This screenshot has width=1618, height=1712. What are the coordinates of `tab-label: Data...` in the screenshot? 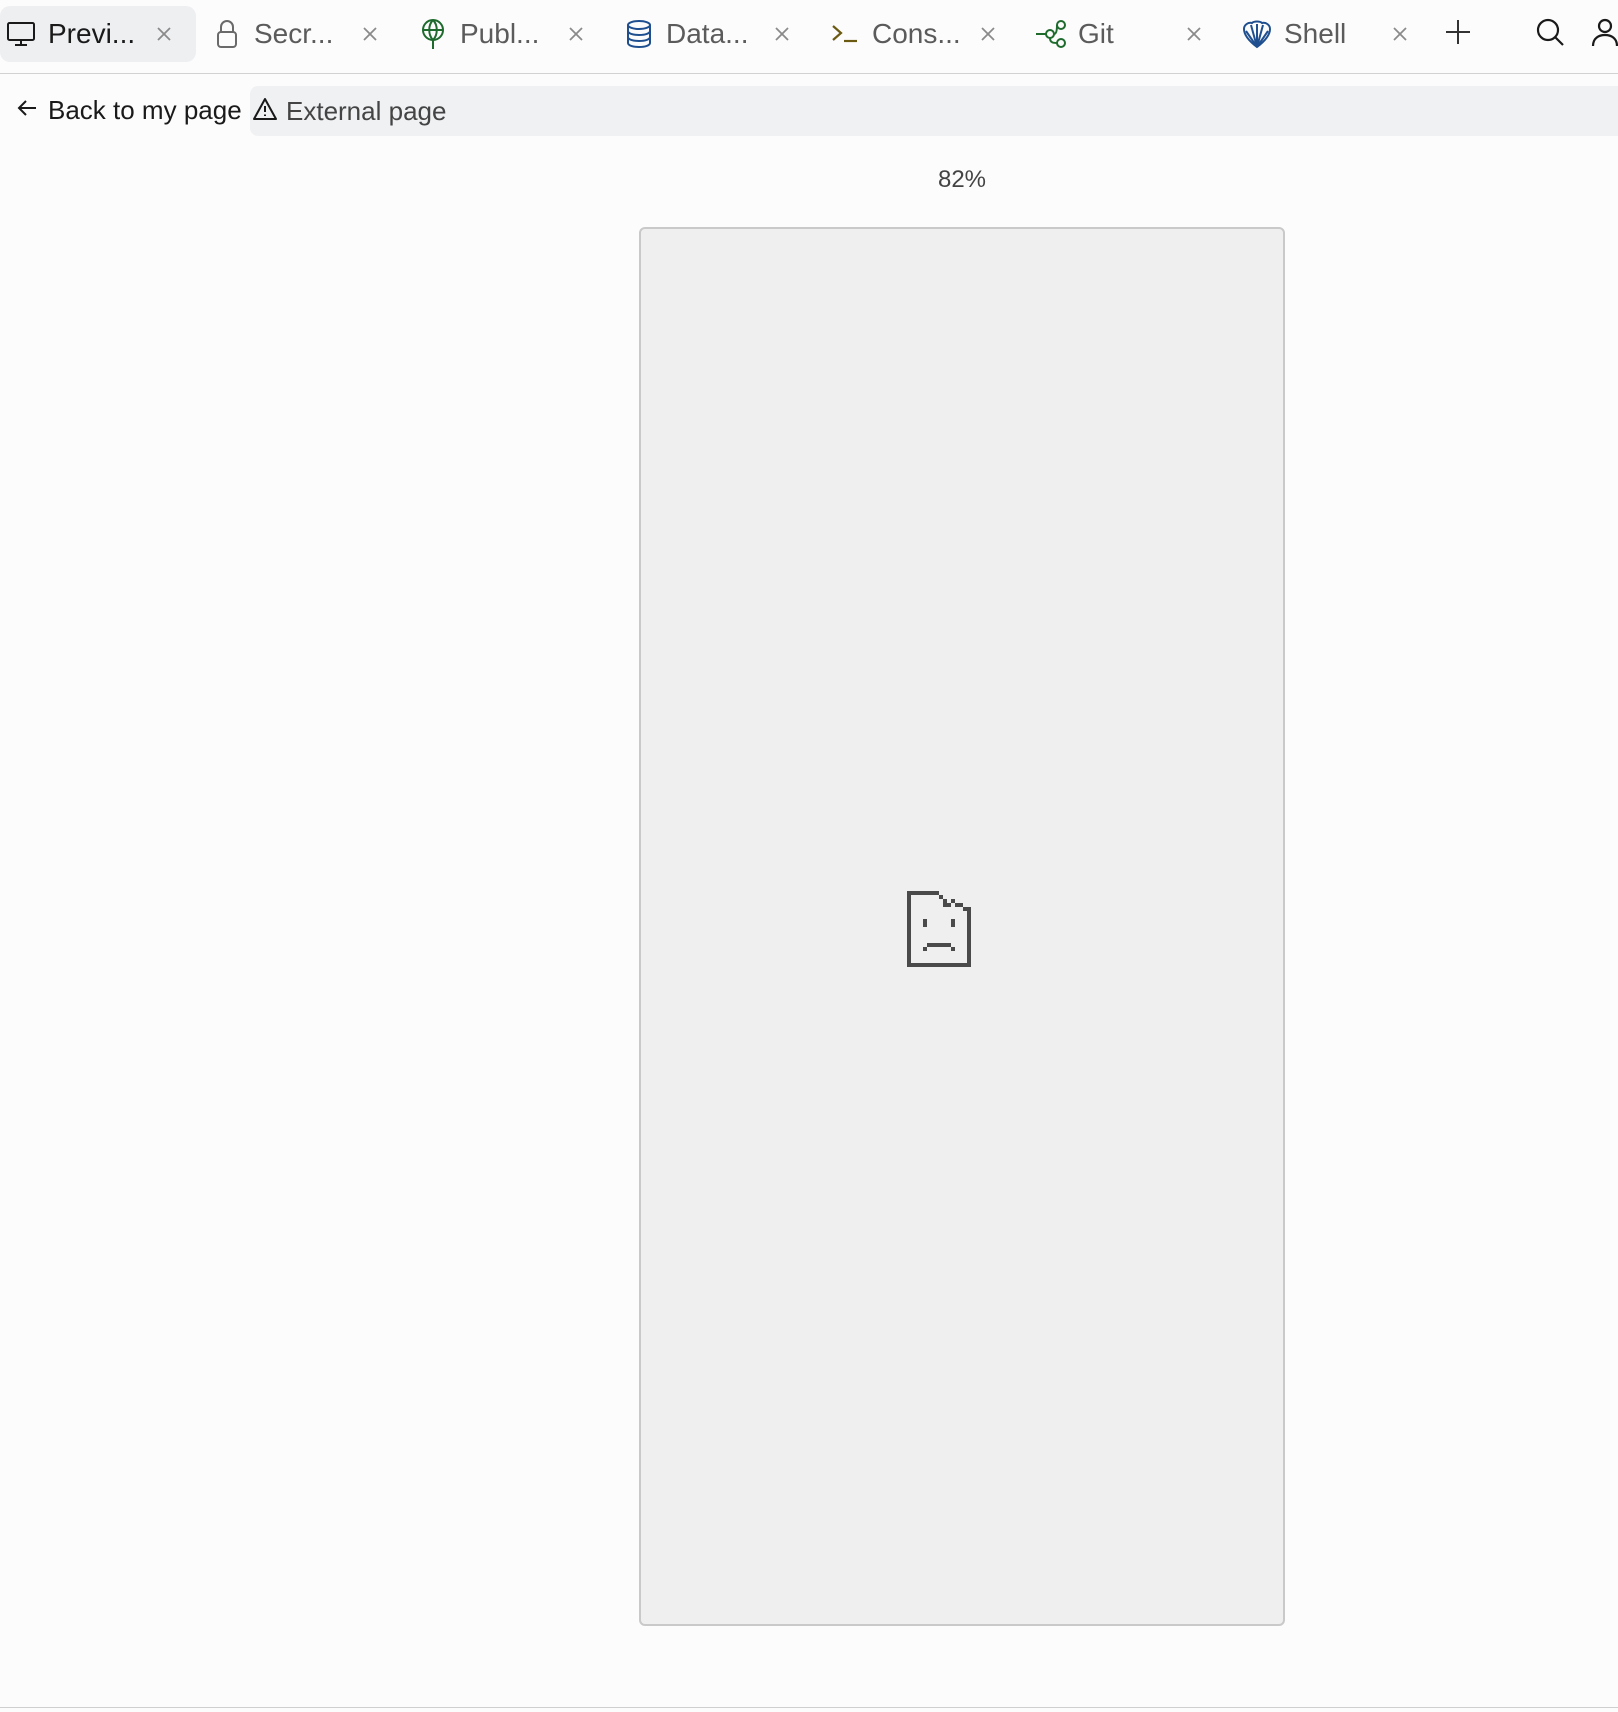 It's located at (707, 33).